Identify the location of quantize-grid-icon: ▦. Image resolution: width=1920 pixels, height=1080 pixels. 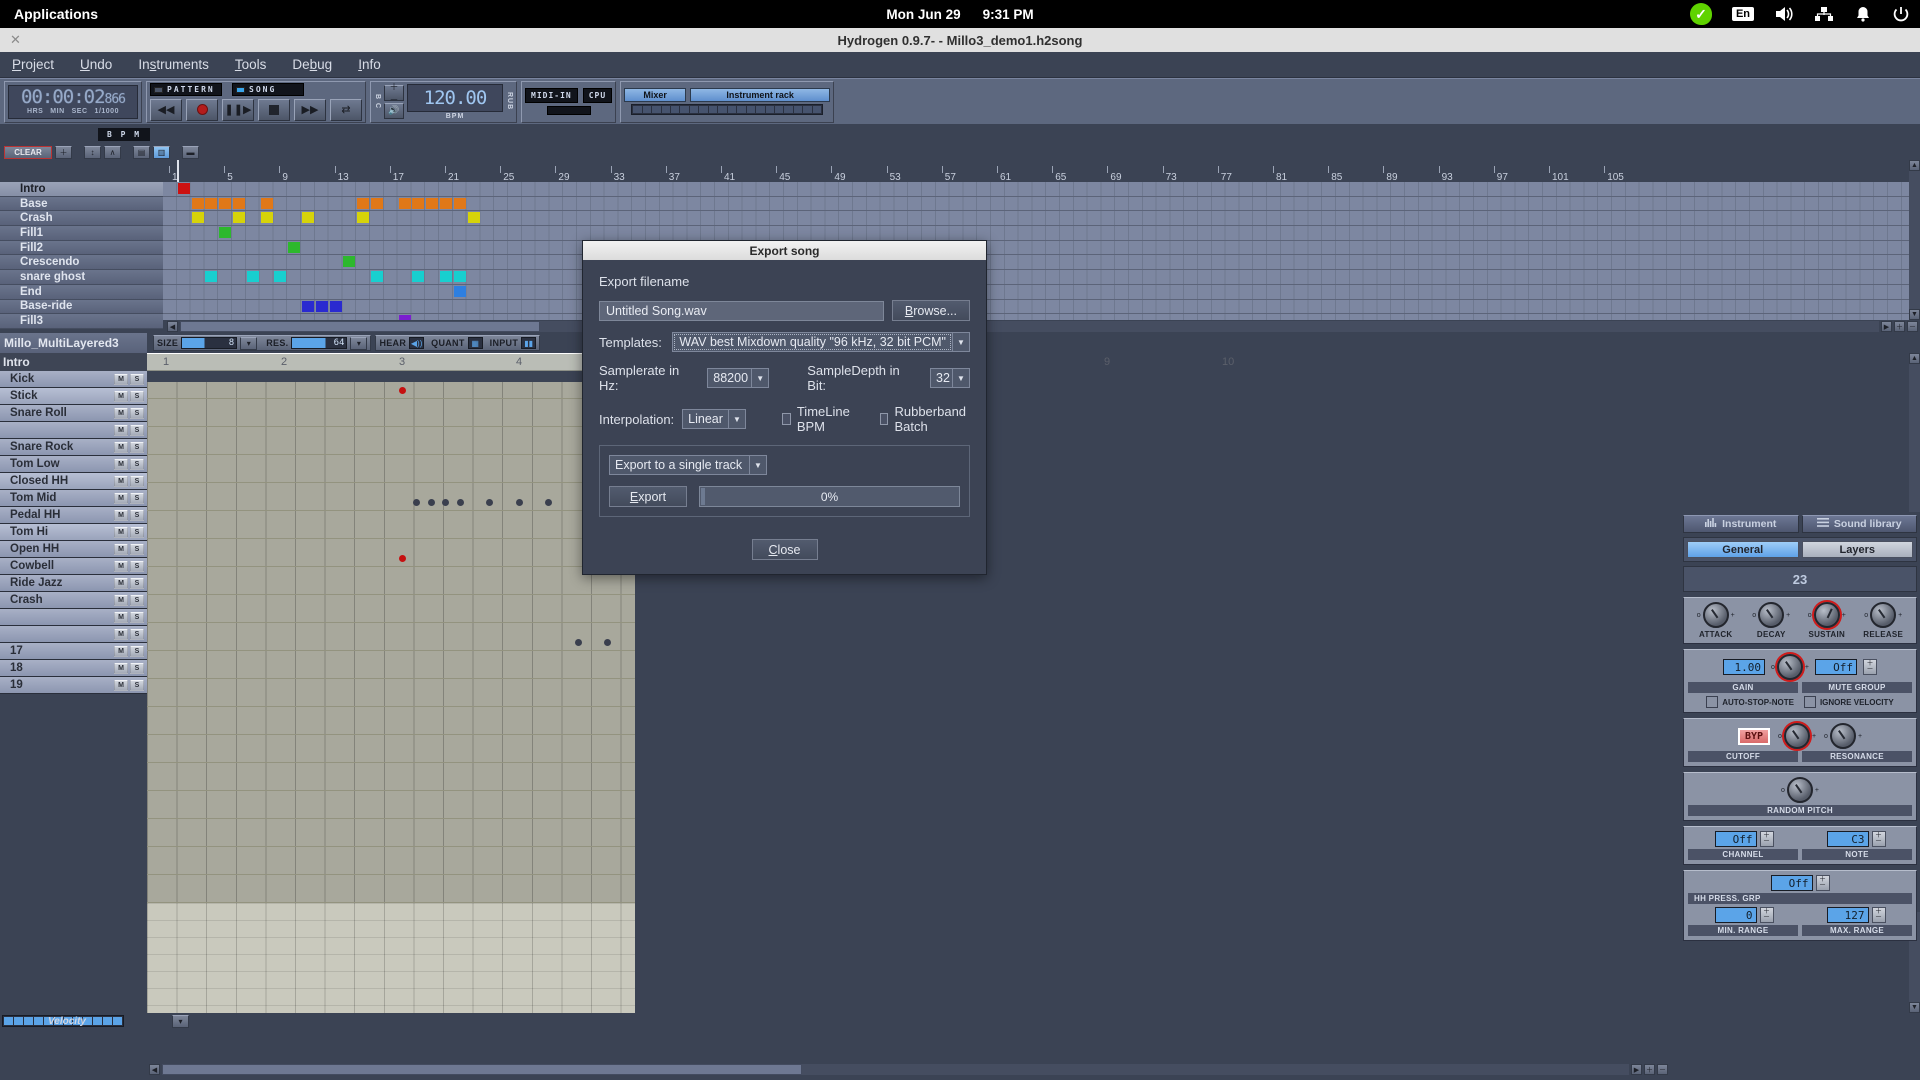
(475, 343).